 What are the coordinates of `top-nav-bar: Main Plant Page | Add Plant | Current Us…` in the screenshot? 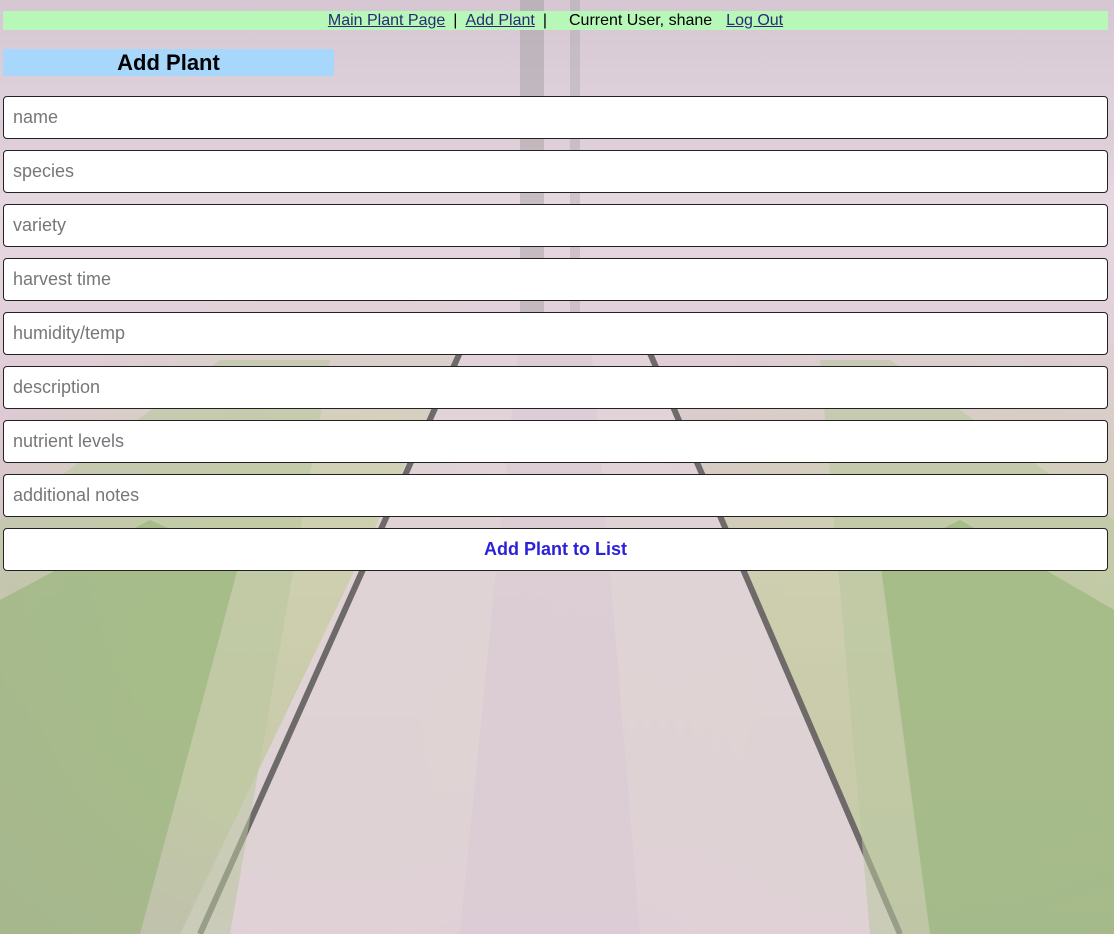 It's located at (555, 20).